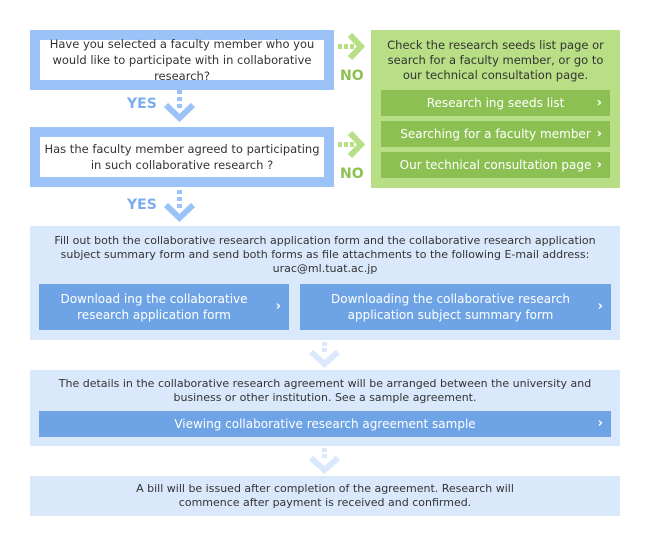 This screenshot has width=650, height=547. I want to click on yes-label-1: YES, so click(142, 104).